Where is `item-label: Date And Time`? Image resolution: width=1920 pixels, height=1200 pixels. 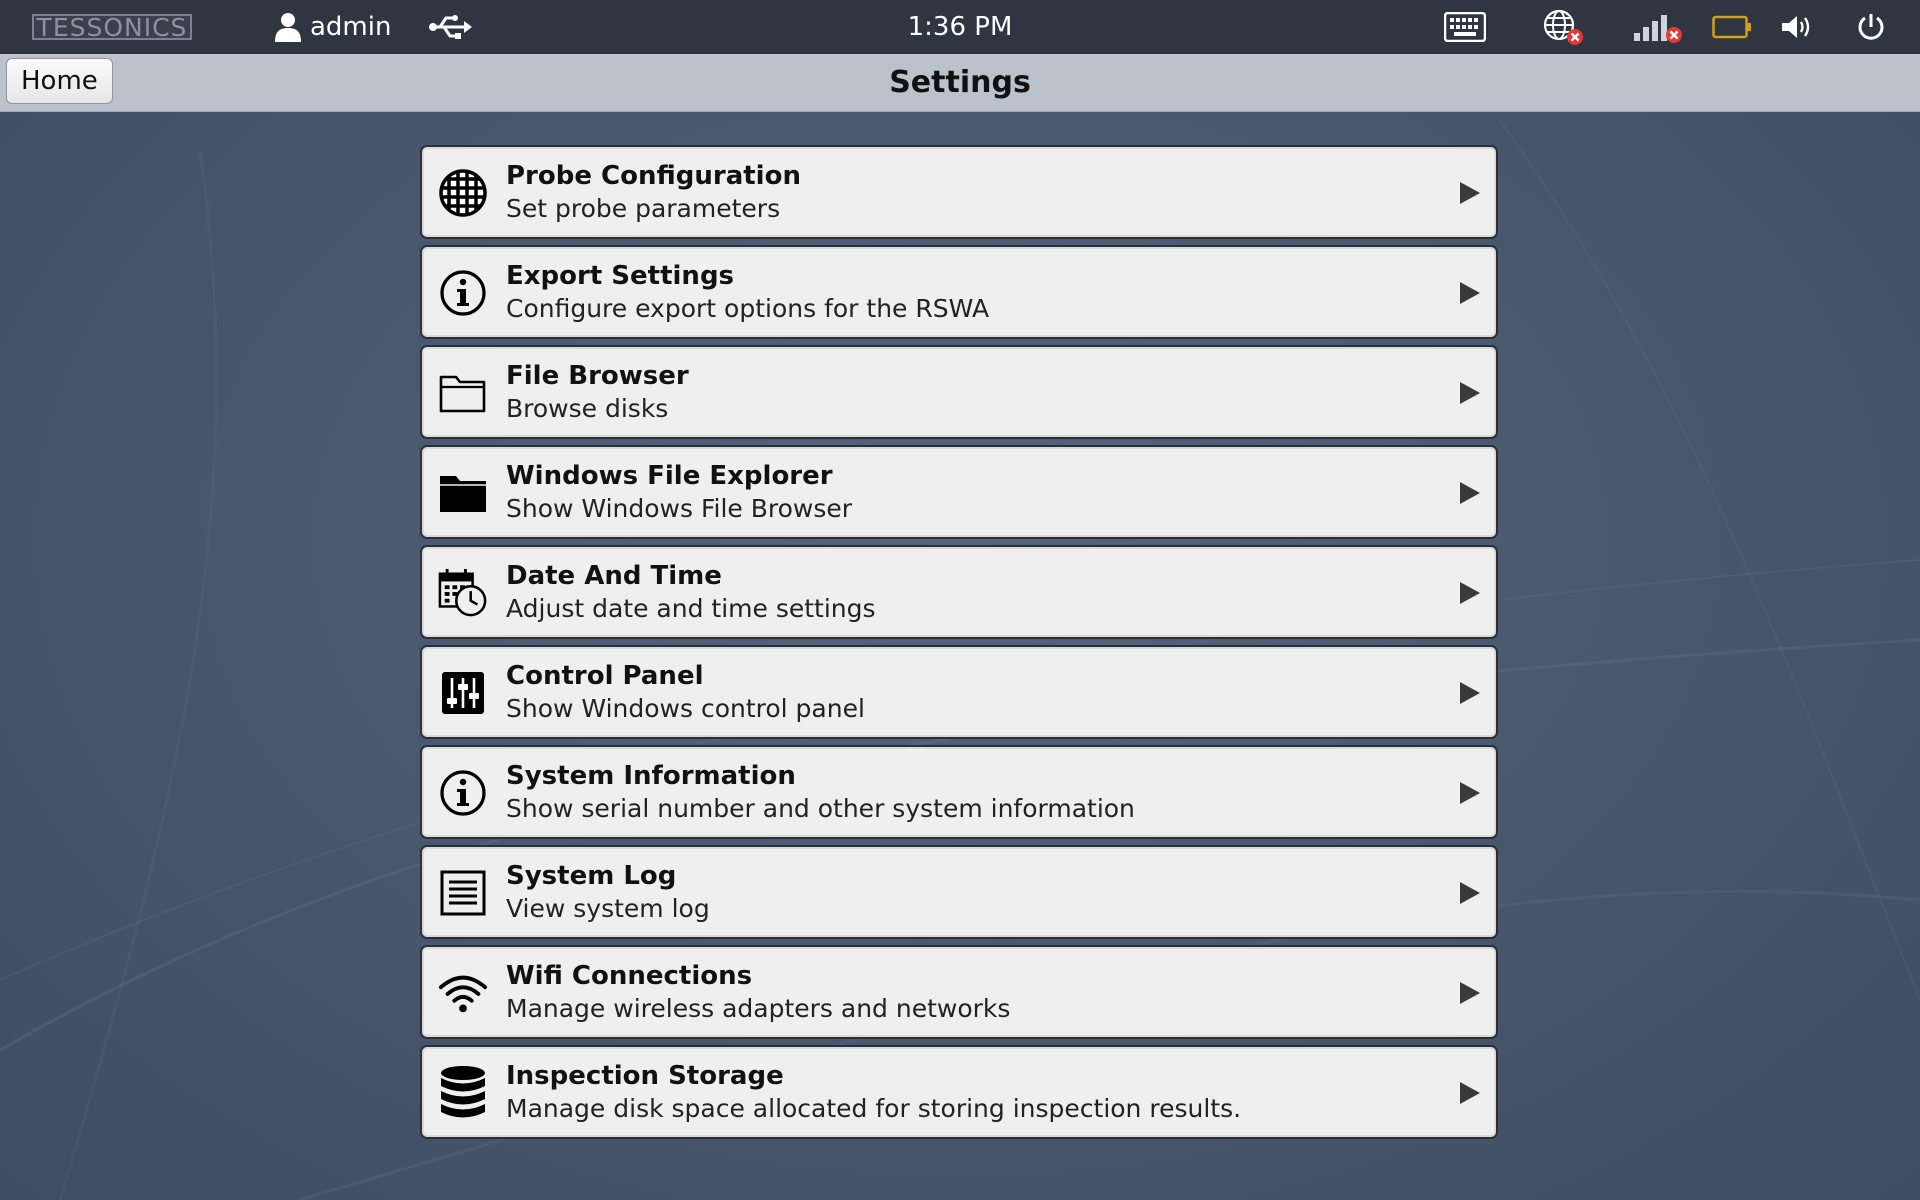
item-label: Date And Time is located at coordinates (614, 576).